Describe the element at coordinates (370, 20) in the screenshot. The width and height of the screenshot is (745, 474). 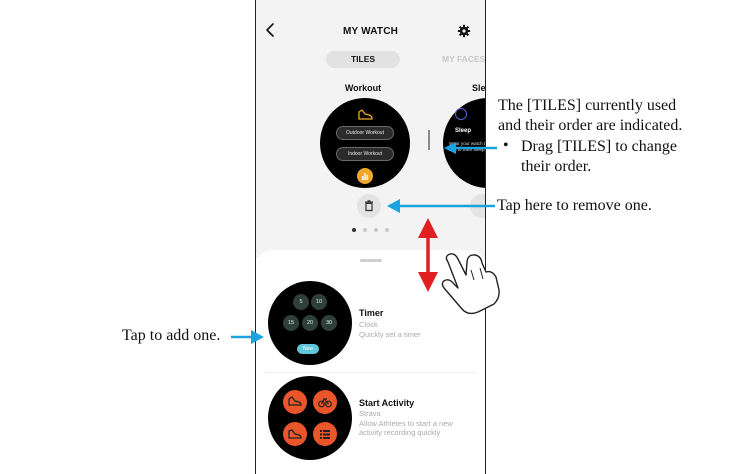
I see `header: MY WATCH` at that location.